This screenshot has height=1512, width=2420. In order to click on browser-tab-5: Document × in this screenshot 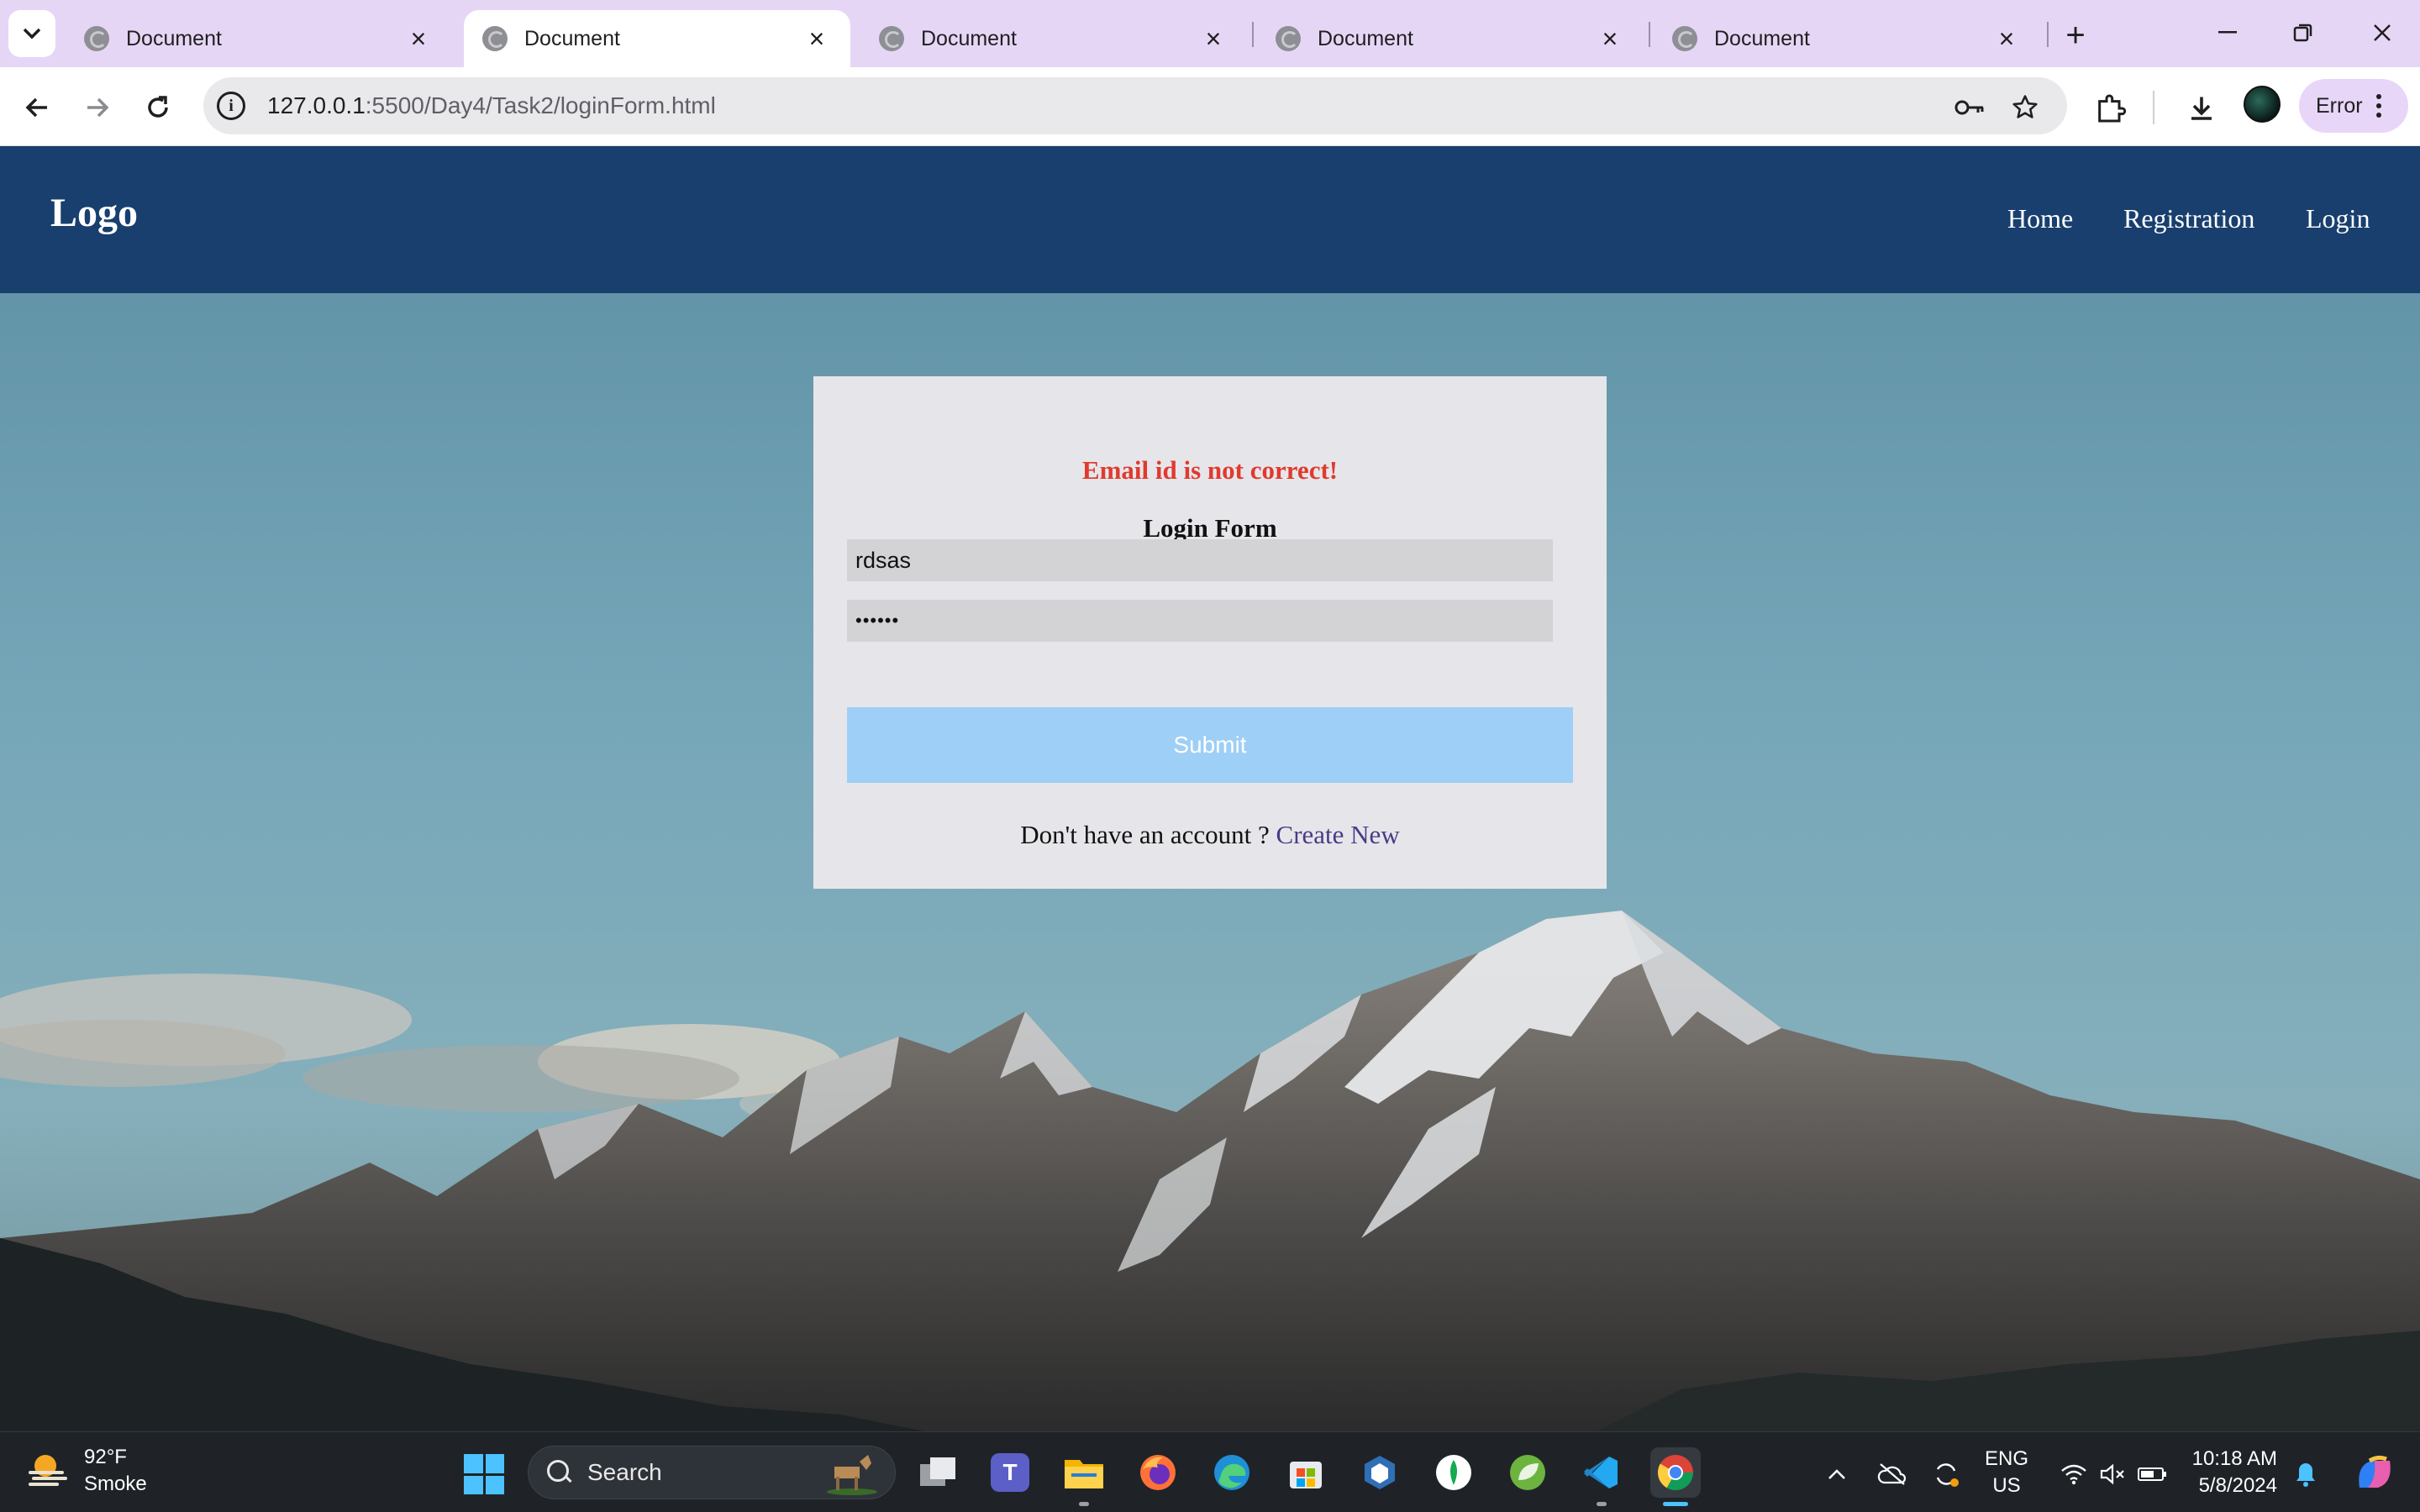, I will do `click(1847, 38)`.